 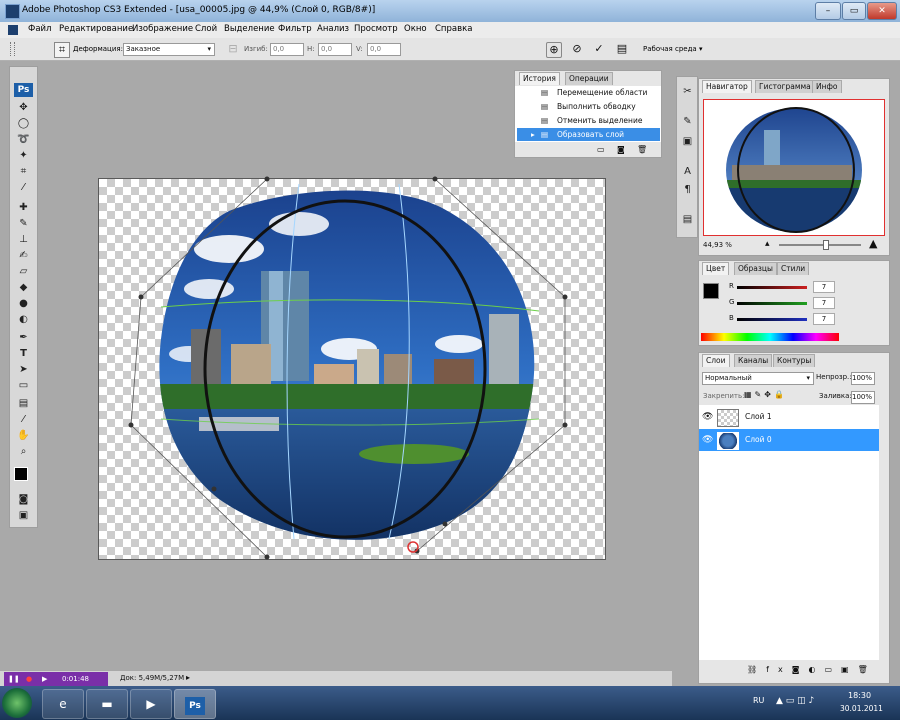 I want to click on clone-stamp-tool-icon: ⊥, so click(x=23, y=239).